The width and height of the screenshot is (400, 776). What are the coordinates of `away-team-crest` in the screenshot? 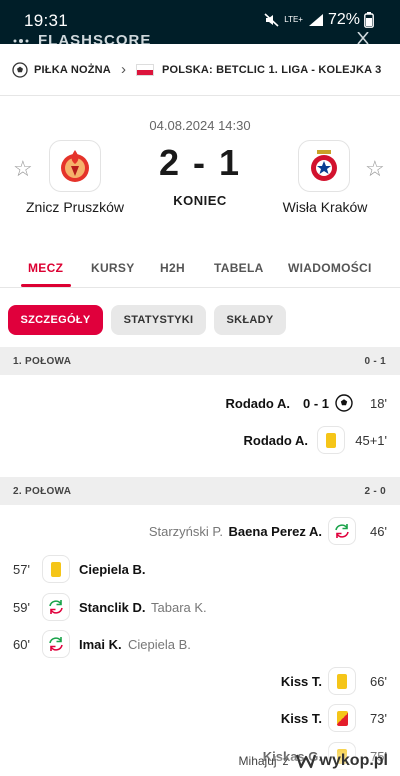 It's located at (324, 166).